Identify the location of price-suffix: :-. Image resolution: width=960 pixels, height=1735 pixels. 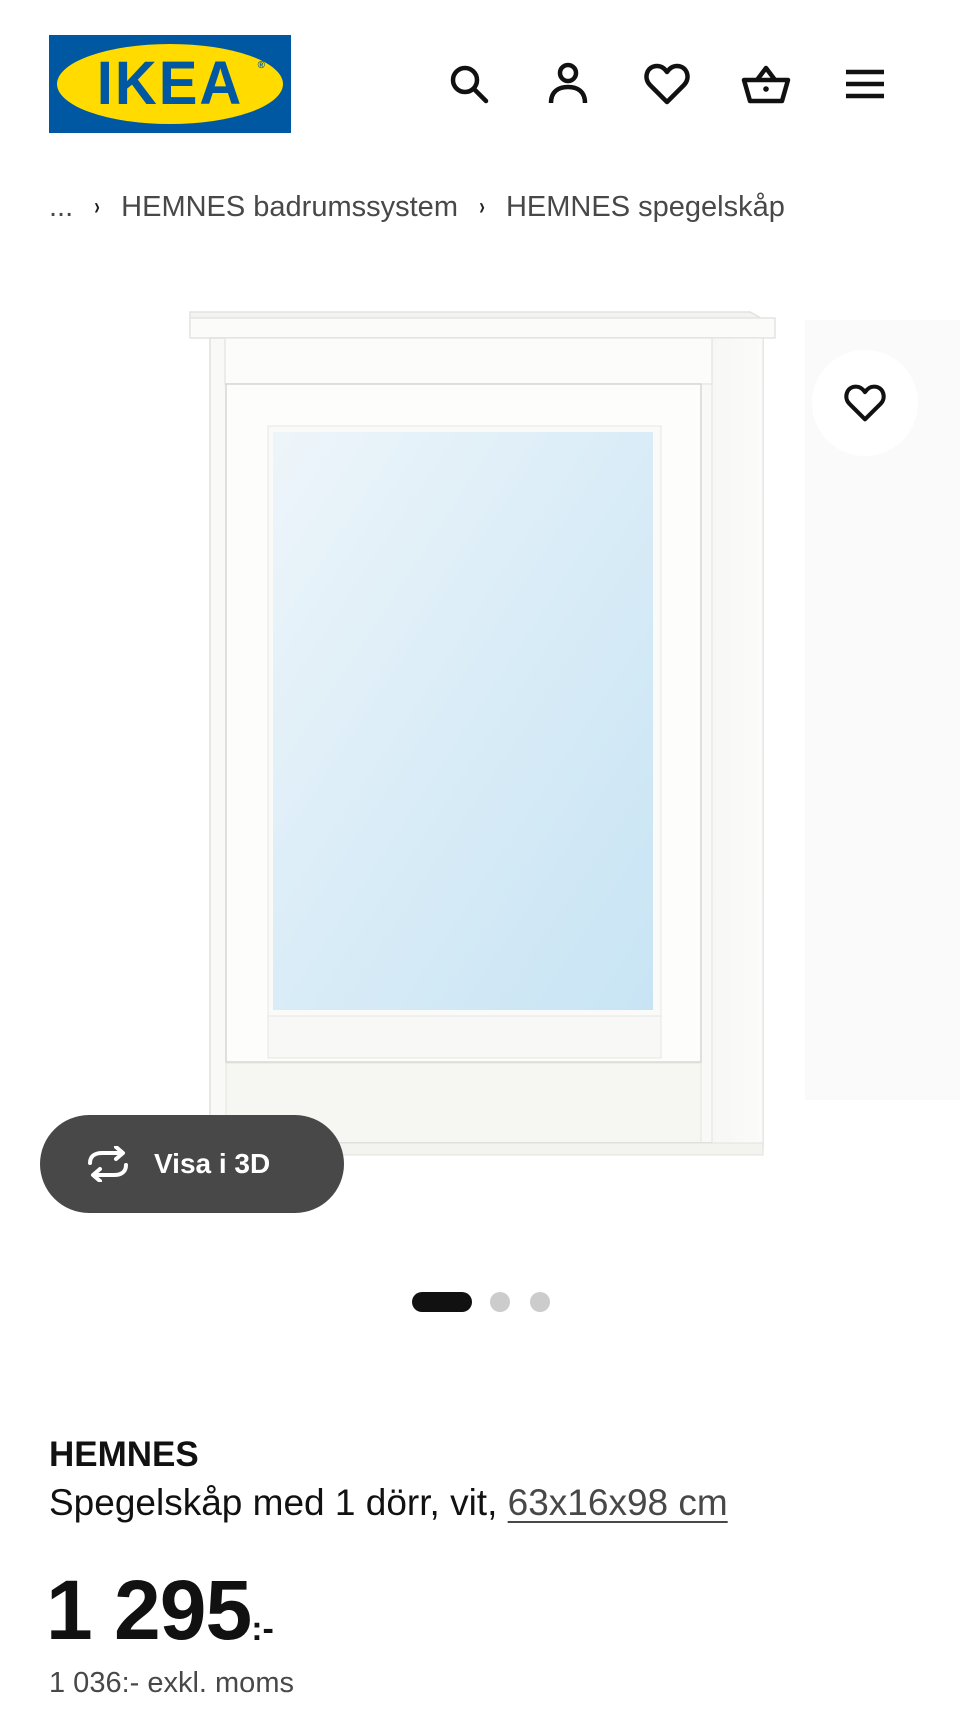
(262, 1629).